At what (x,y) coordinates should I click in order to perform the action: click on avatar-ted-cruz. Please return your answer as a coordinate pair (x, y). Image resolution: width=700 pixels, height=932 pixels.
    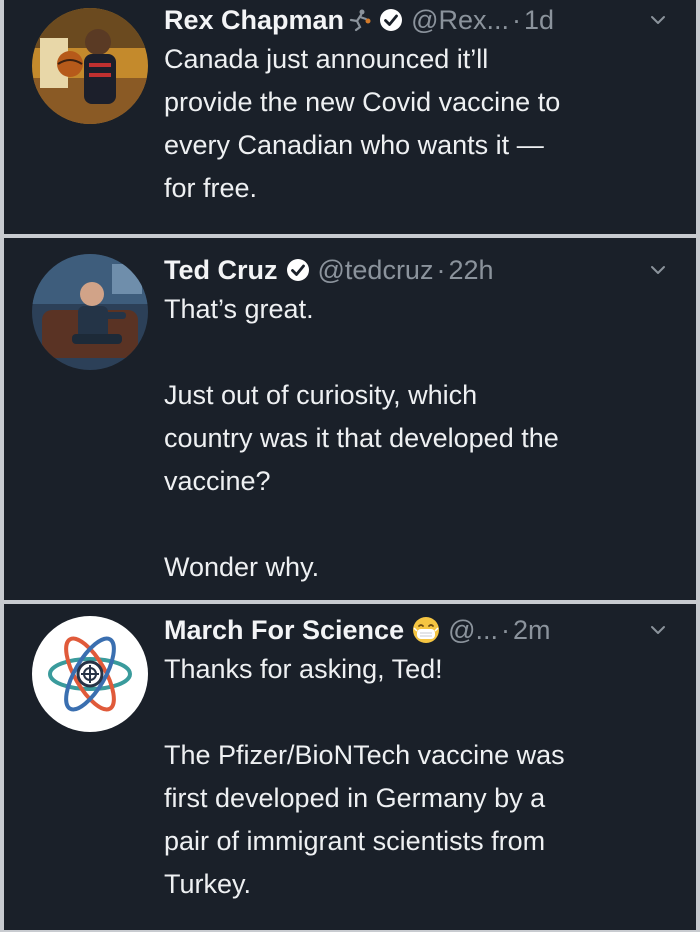
    Looking at the image, I should click on (90, 312).